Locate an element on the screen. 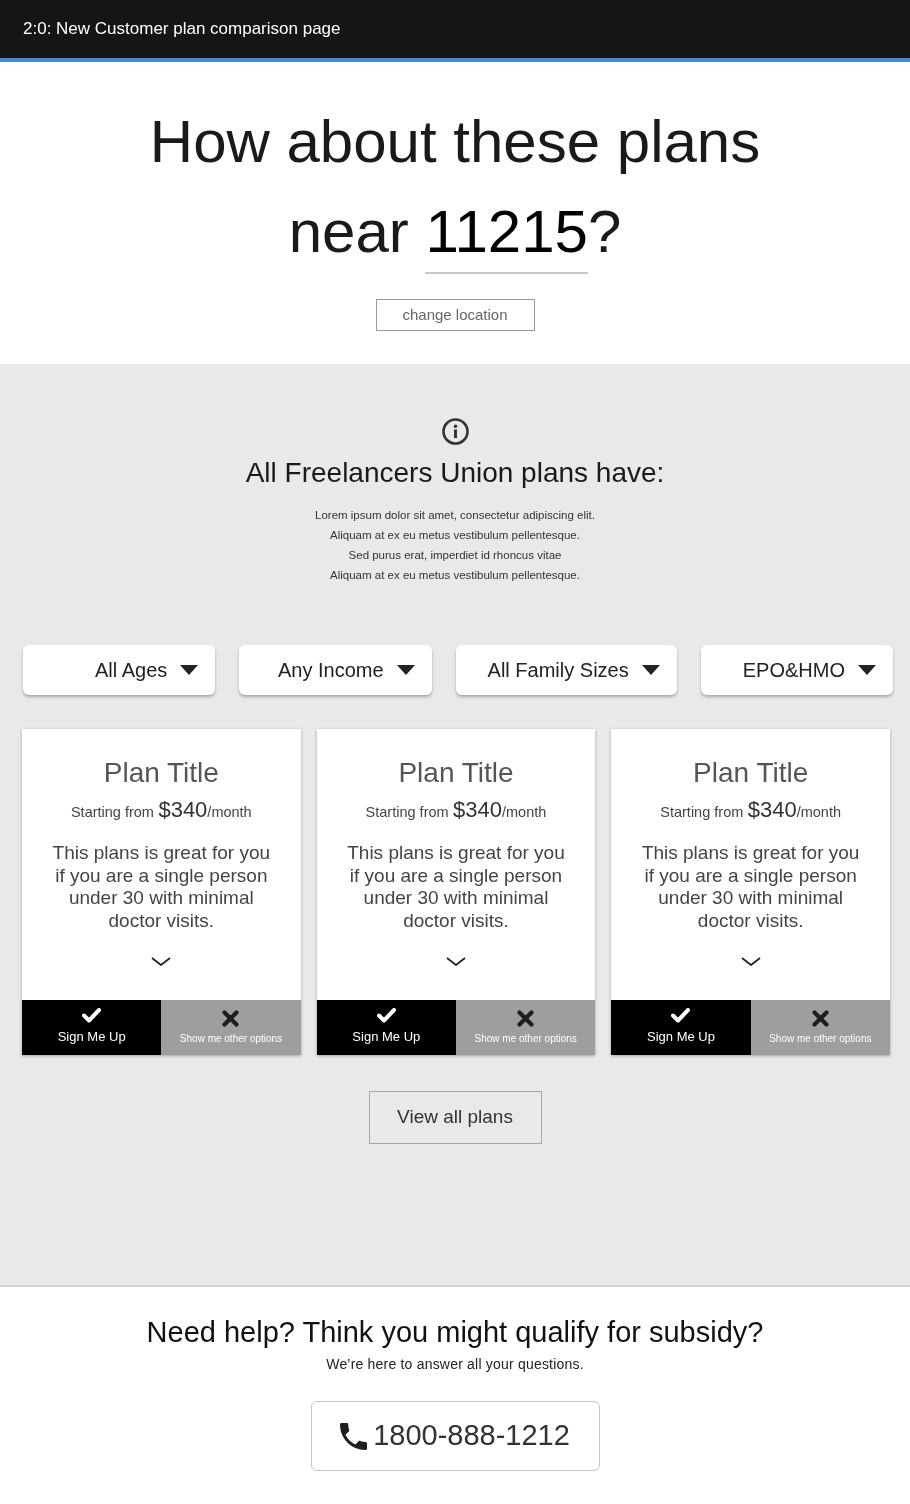 The height and width of the screenshot is (1504, 910). view-all-plans-button: View all plans is located at coordinates (455, 1117).